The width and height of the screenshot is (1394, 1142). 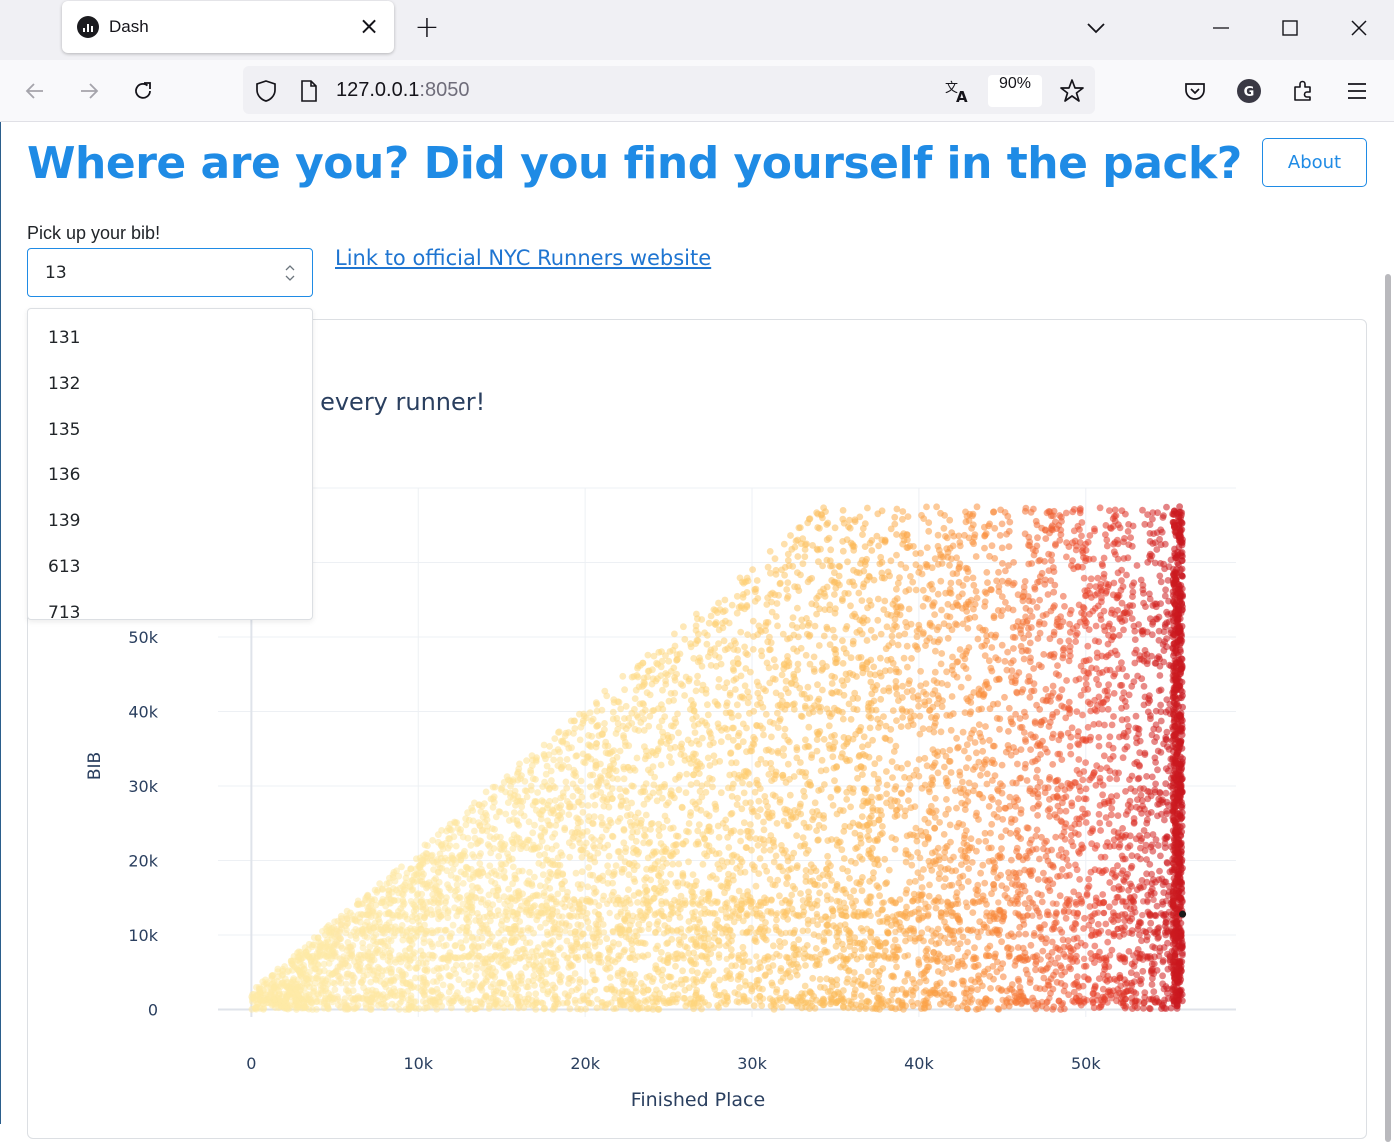 I want to click on bookmark-star-icon, so click(x=1072, y=91).